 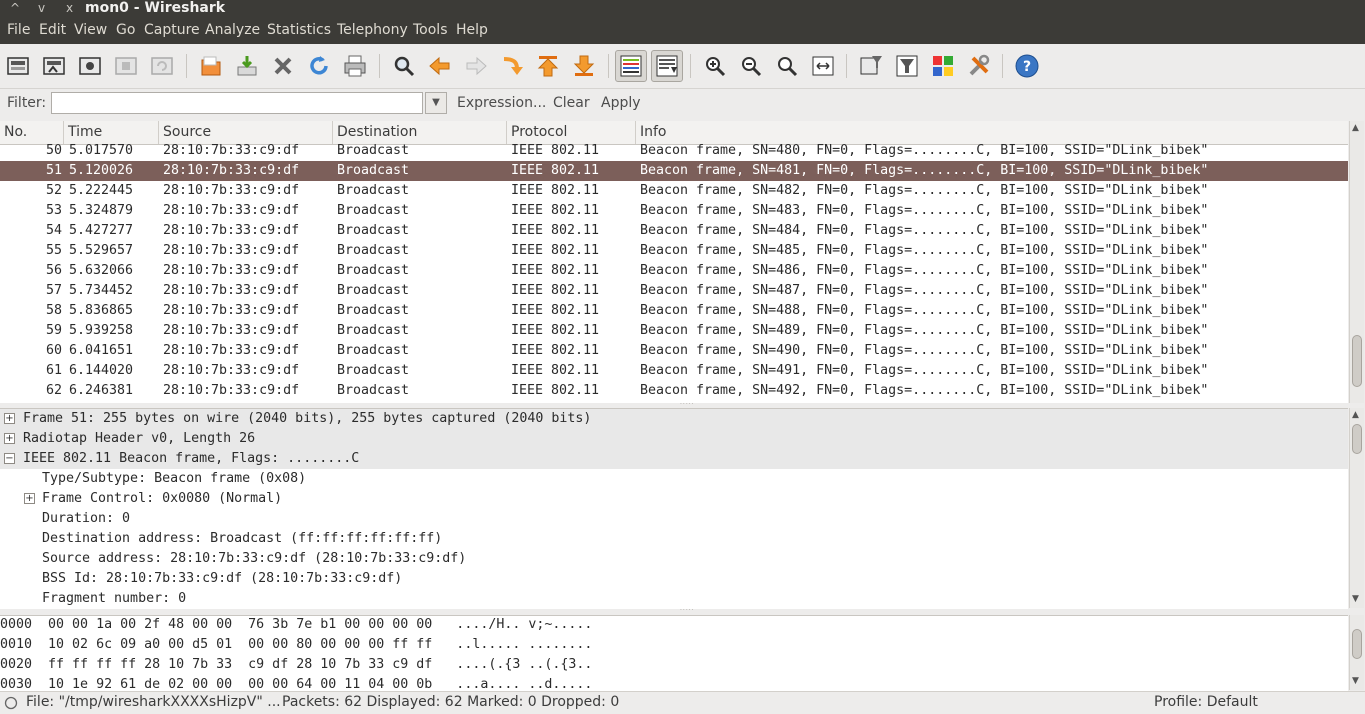 What do you see at coordinates (319, 66) in the screenshot?
I see `reload-icon` at bounding box center [319, 66].